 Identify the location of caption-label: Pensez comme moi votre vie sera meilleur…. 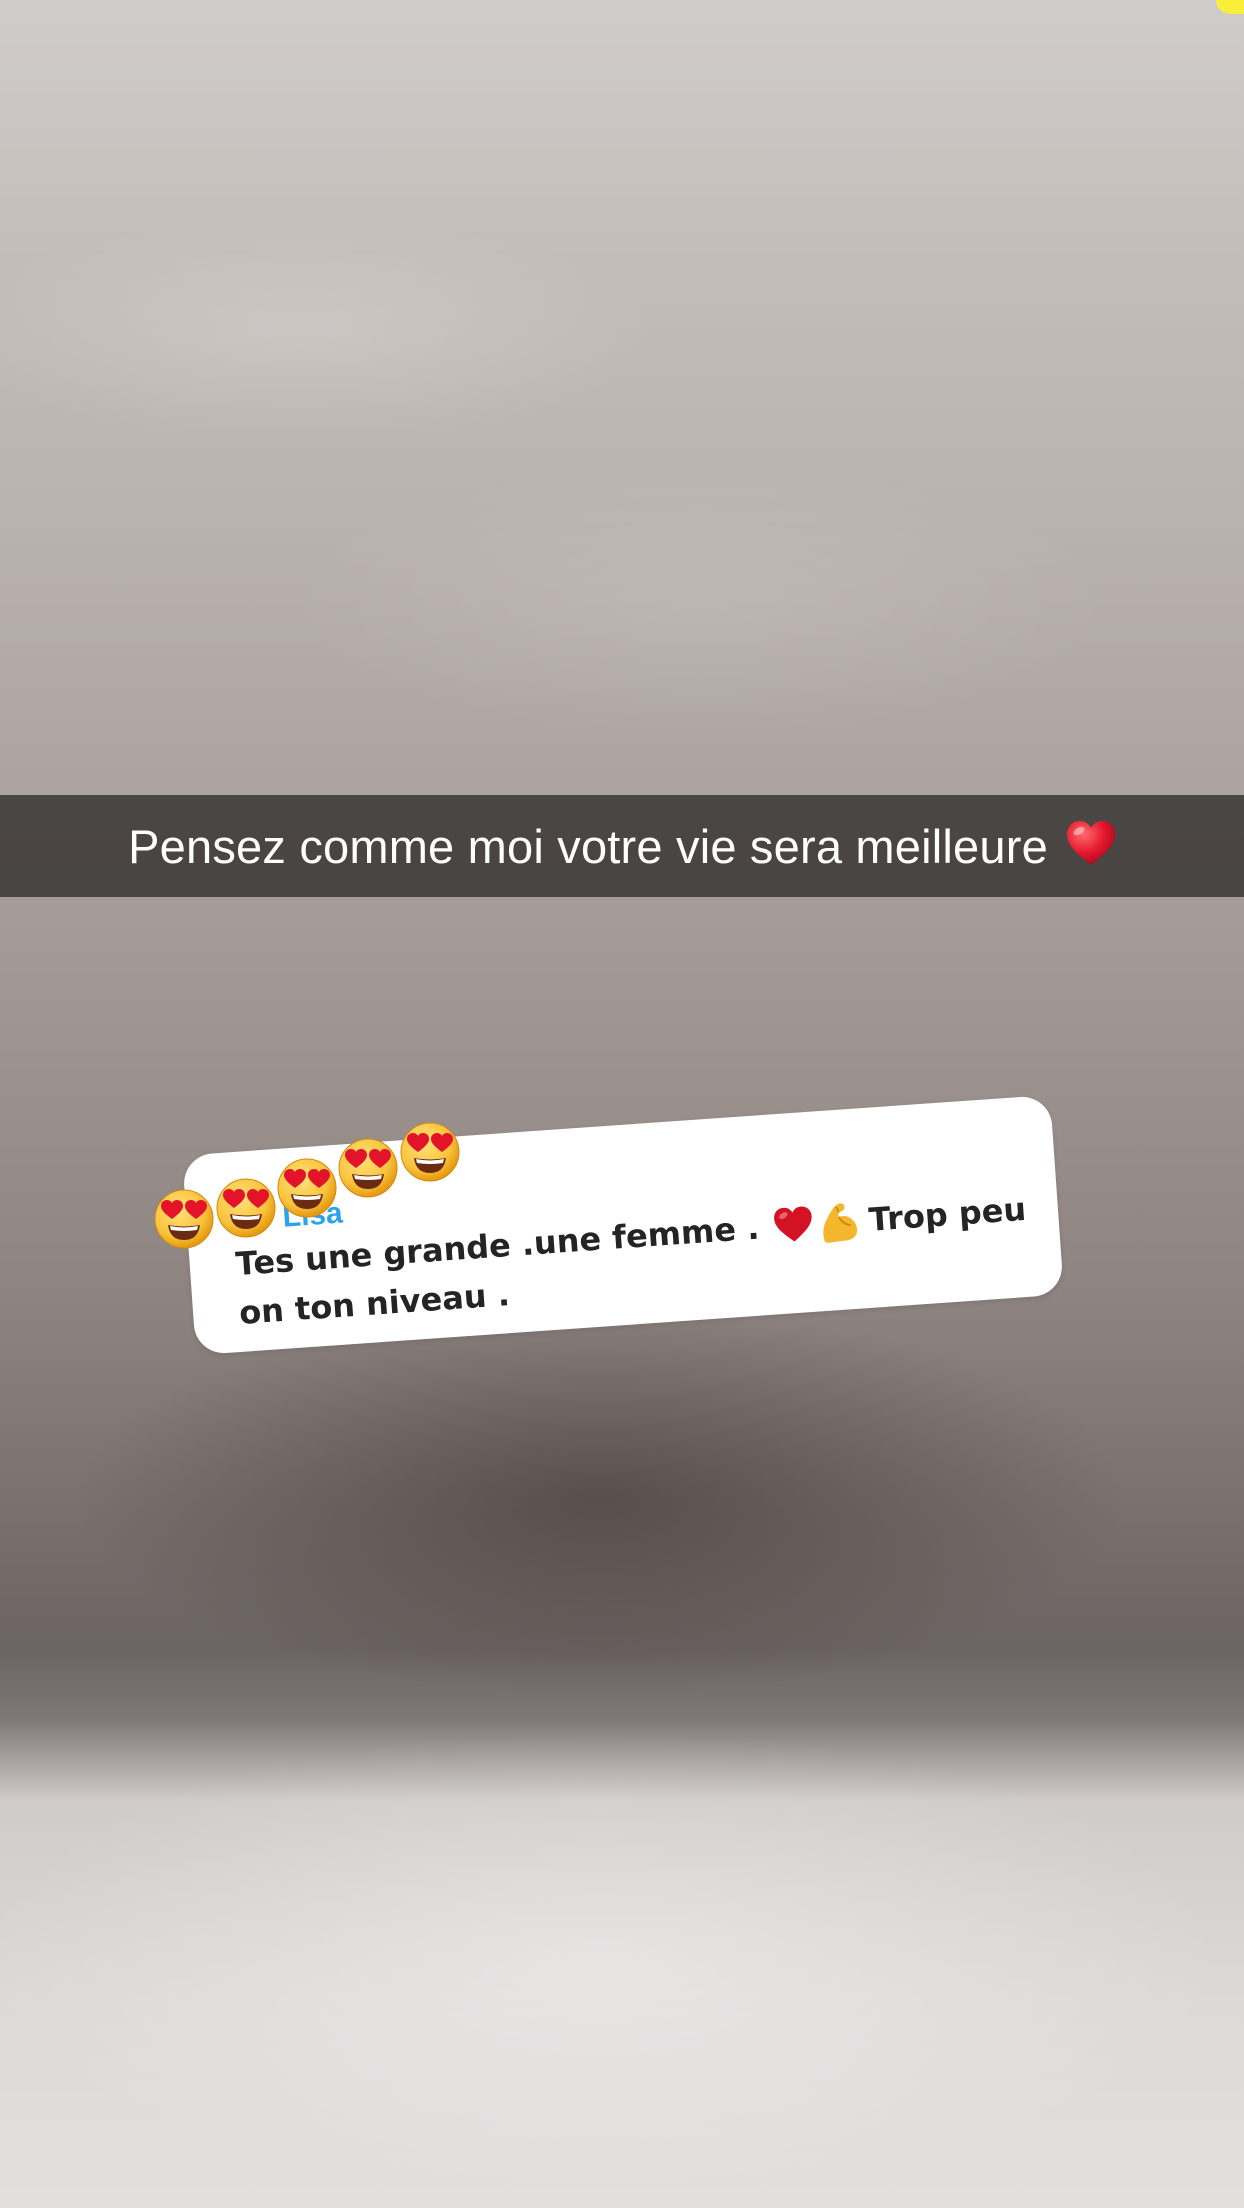
(588, 846).